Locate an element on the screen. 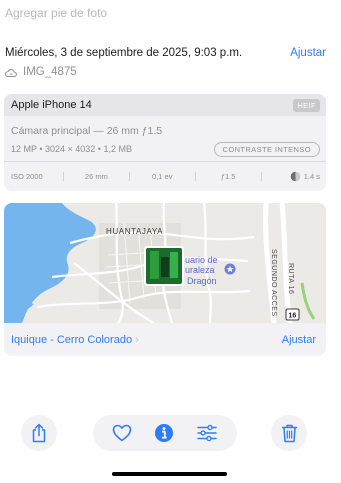  trash-icon is located at coordinates (289, 433).